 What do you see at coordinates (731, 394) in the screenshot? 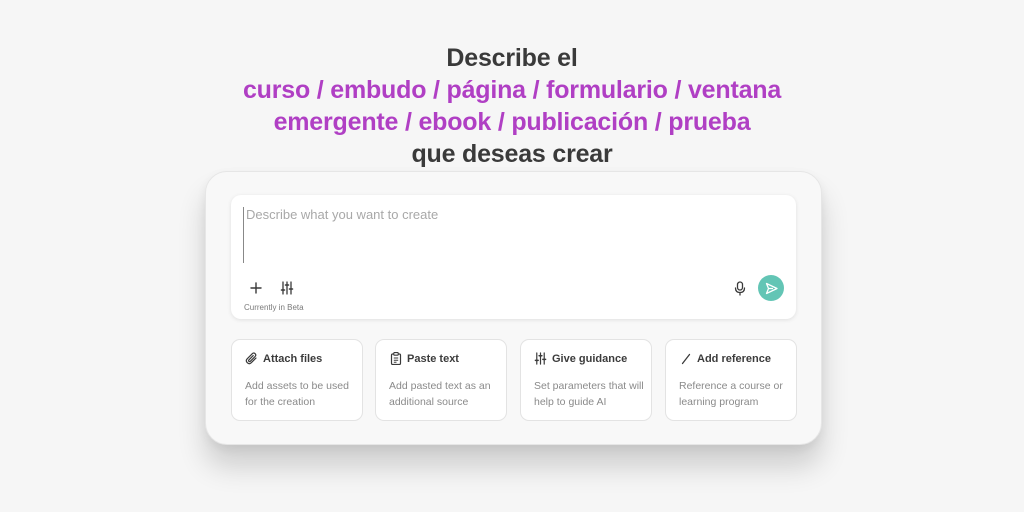
I see `option-description: Reference a course or learning program` at bounding box center [731, 394].